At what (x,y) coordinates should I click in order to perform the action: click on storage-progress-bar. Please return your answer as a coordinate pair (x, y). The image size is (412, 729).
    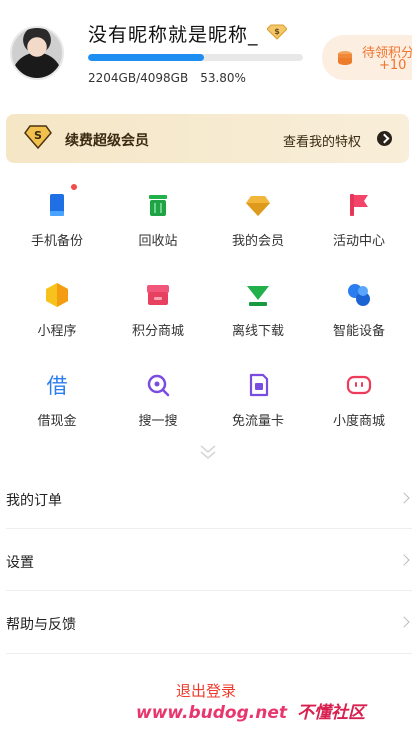
    Looking at the image, I should click on (195, 57).